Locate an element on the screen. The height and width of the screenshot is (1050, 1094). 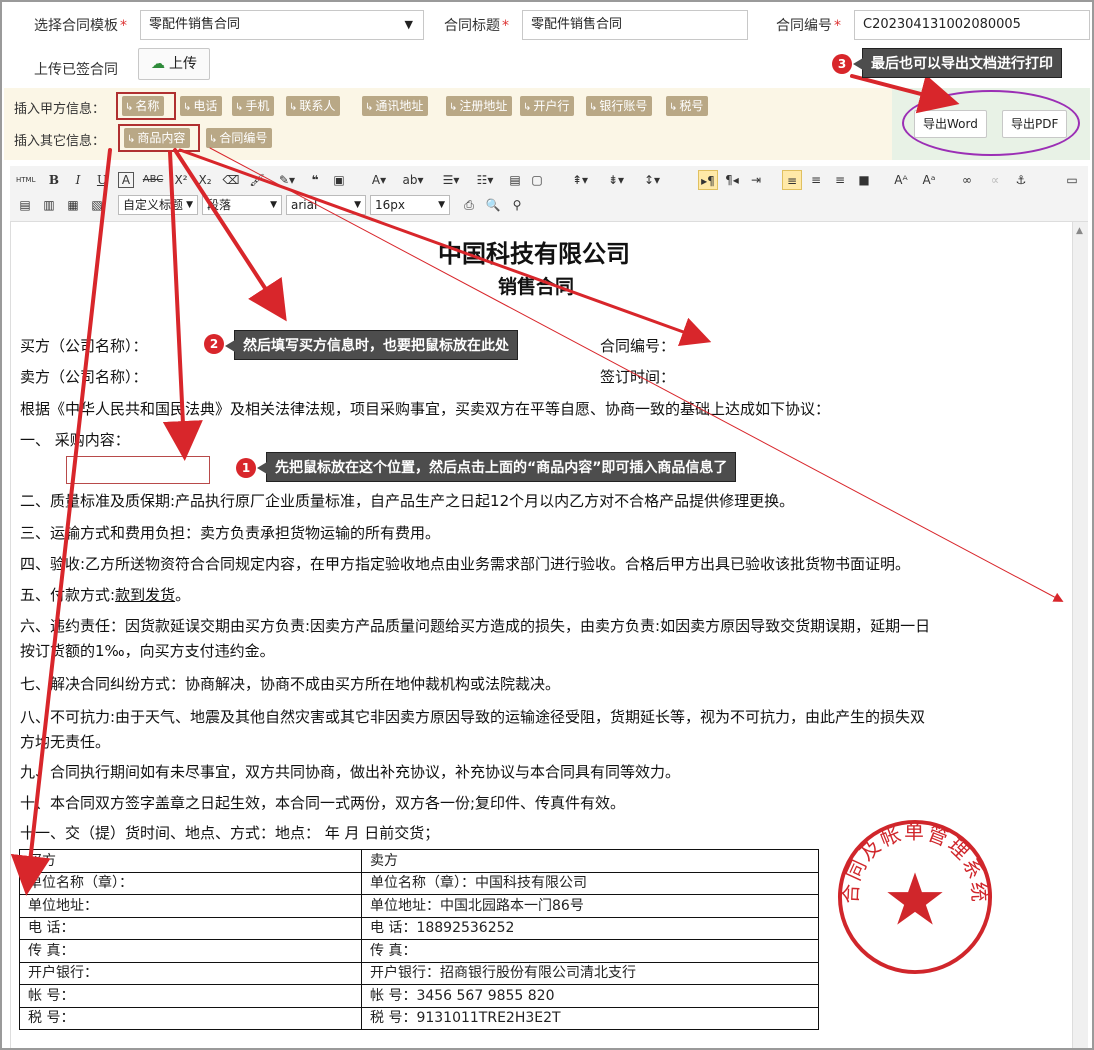
insert-party-a-tag-1: ↳ 电话 is located at coordinates (201, 106).